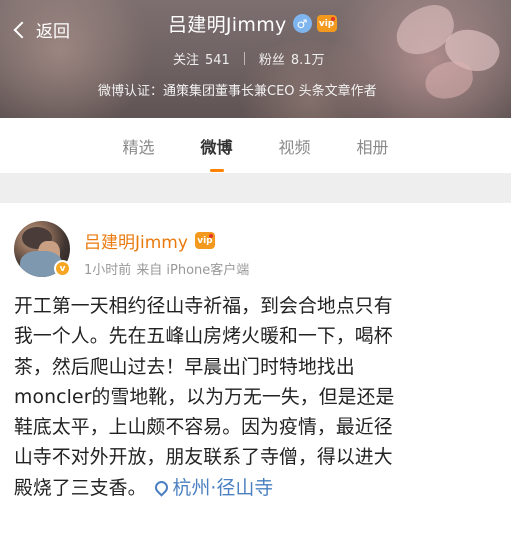 This screenshot has height=551, width=511. Describe the element at coordinates (244, 58) in the screenshot. I see `stat-divider` at that location.